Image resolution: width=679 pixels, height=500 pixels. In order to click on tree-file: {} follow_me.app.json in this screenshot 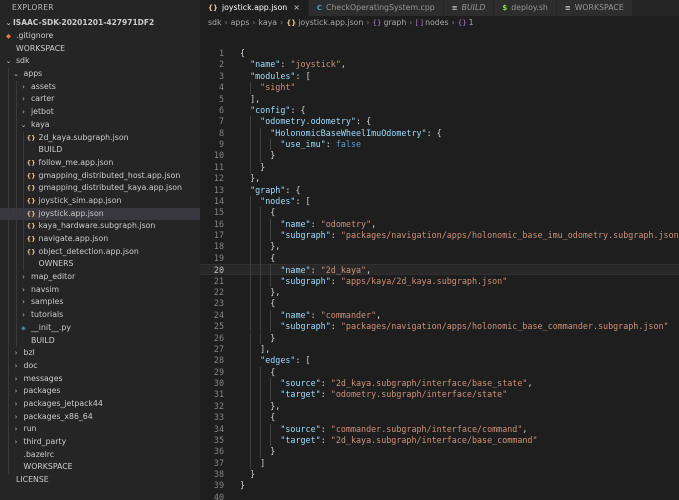, I will do `click(100, 163)`.